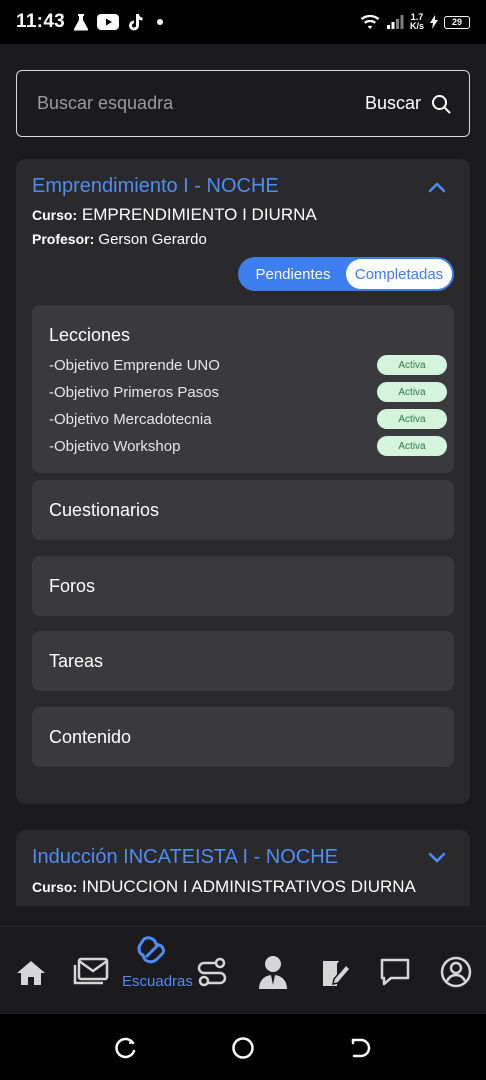 The width and height of the screenshot is (486, 1080). What do you see at coordinates (399, 274) in the screenshot?
I see `toggle-completadas: Completadas` at bounding box center [399, 274].